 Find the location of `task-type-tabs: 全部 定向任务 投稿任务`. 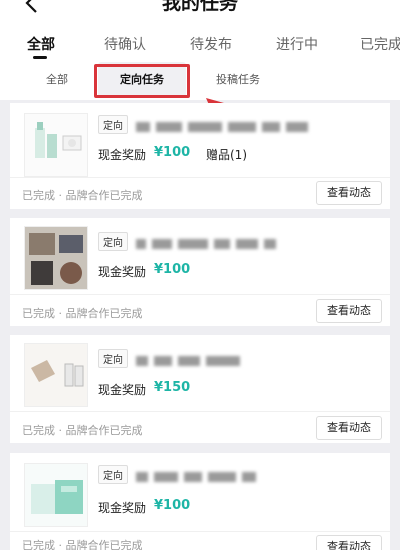

task-type-tabs: 全部 定向任务 投稿任务 is located at coordinates (200, 80).